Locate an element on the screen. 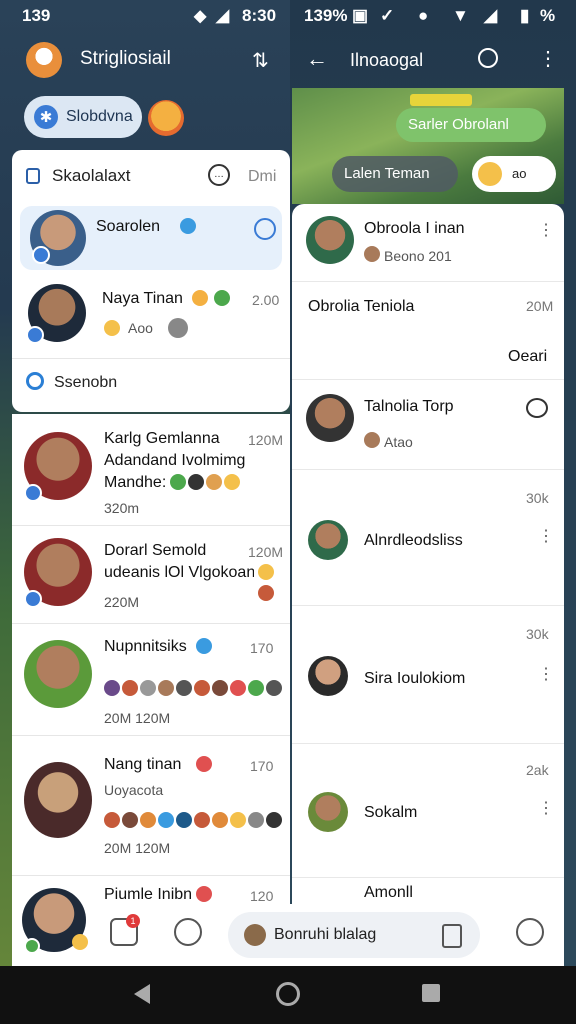 The image size is (576, 1024). status-pill: ✱ Slobdvna is located at coordinates (83, 117).